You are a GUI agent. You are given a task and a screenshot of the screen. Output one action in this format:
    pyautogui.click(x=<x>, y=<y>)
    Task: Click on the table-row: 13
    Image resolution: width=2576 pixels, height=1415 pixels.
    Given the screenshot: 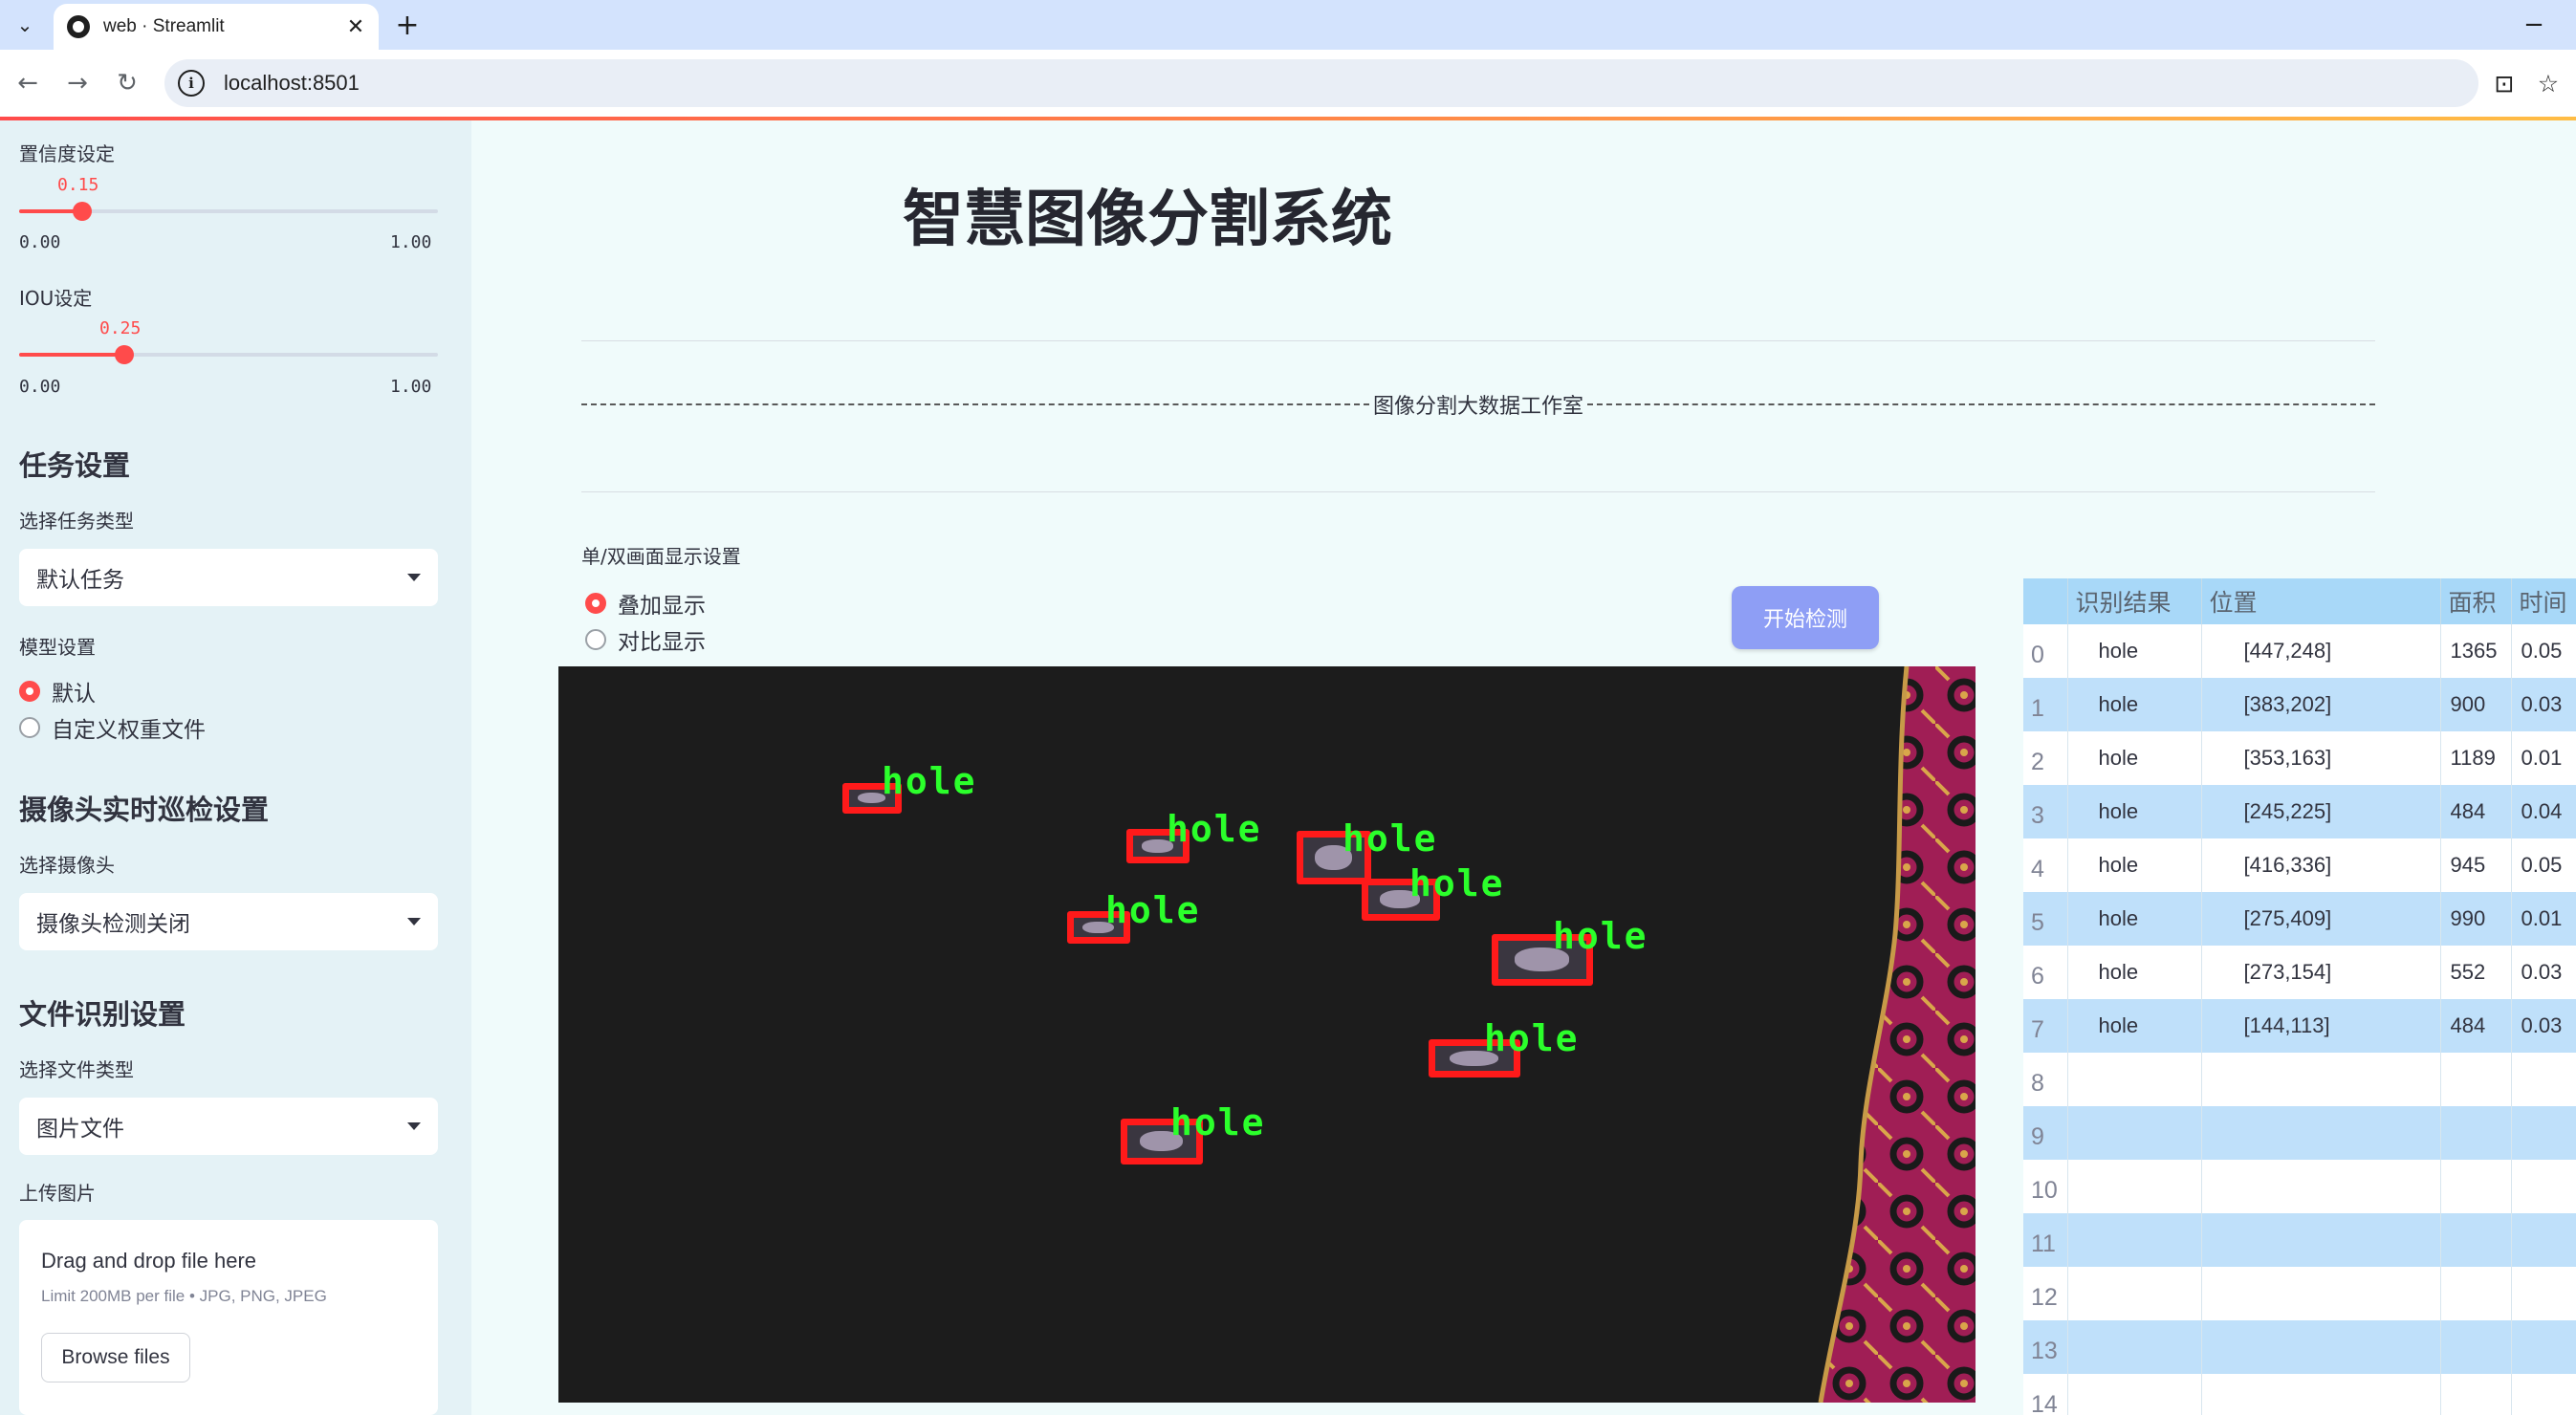 What is the action you would take?
    pyautogui.click(x=2299, y=1347)
    